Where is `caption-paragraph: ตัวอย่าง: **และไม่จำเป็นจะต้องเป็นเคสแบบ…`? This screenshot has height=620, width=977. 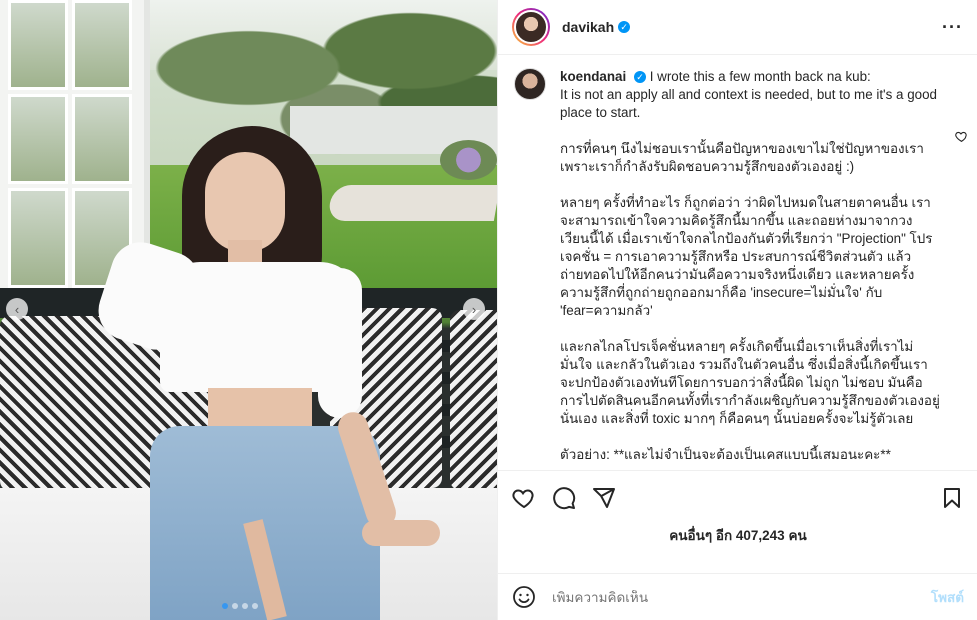
caption-paragraph: ตัวอย่าง: **และไม่จำเป็นจะต้องเป็นเคสแบบ… is located at coordinates (725, 454).